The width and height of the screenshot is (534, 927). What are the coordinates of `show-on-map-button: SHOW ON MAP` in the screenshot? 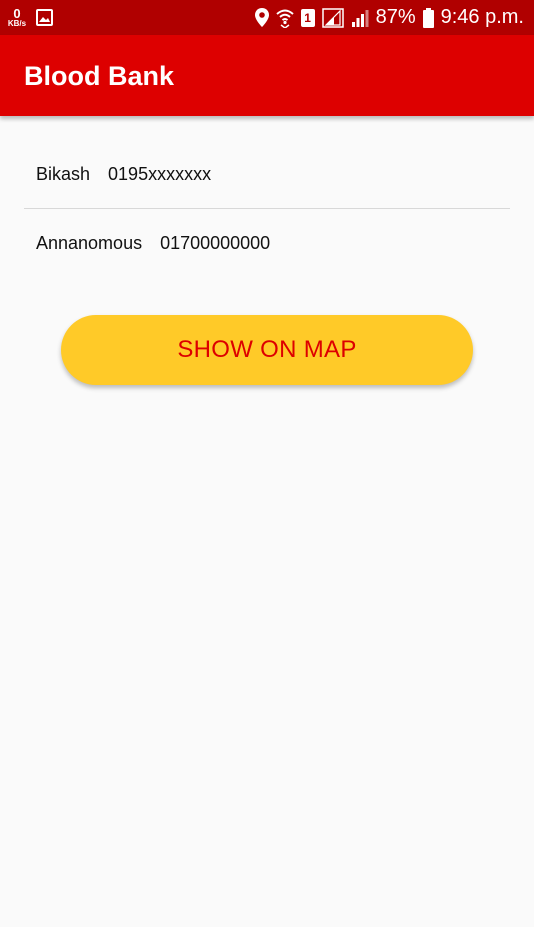 It's located at (267, 350).